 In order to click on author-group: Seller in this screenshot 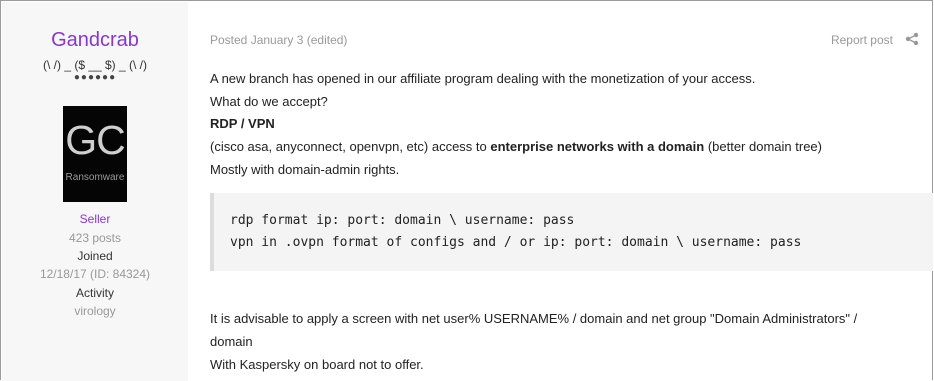, I will do `click(95, 219)`.